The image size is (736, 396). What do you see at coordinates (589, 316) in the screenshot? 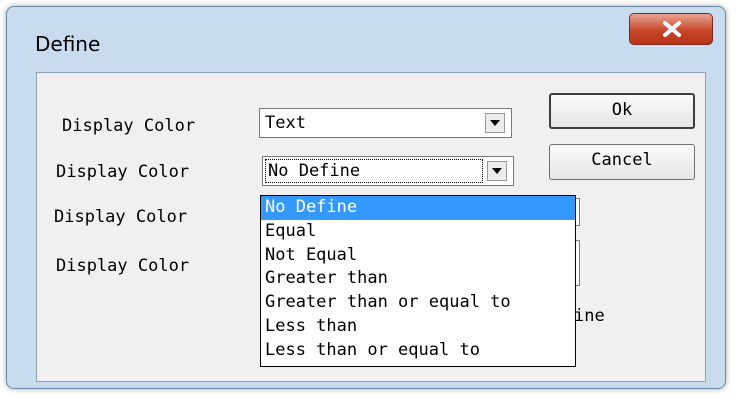
I see `partial-option-text: ine` at bounding box center [589, 316].